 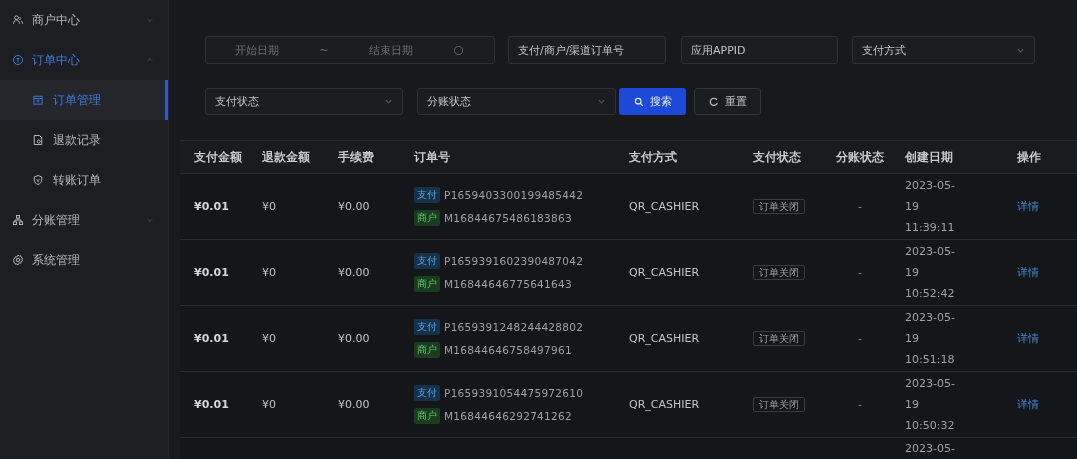 What do you see at coordinates (777, 157) in the screenshot?
I see `column-header: 支付状态` at bounding box center [777, 157].